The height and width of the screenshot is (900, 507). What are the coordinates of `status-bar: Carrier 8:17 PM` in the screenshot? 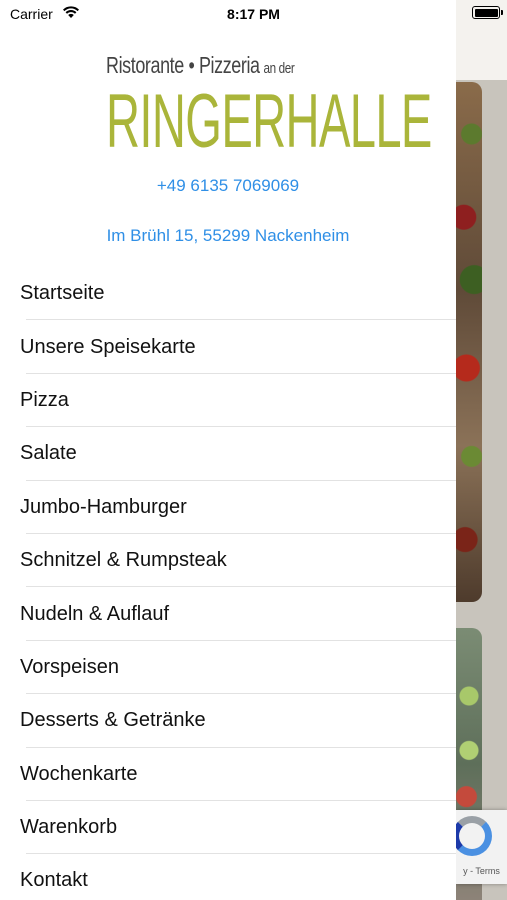 It's located at (253, 14).